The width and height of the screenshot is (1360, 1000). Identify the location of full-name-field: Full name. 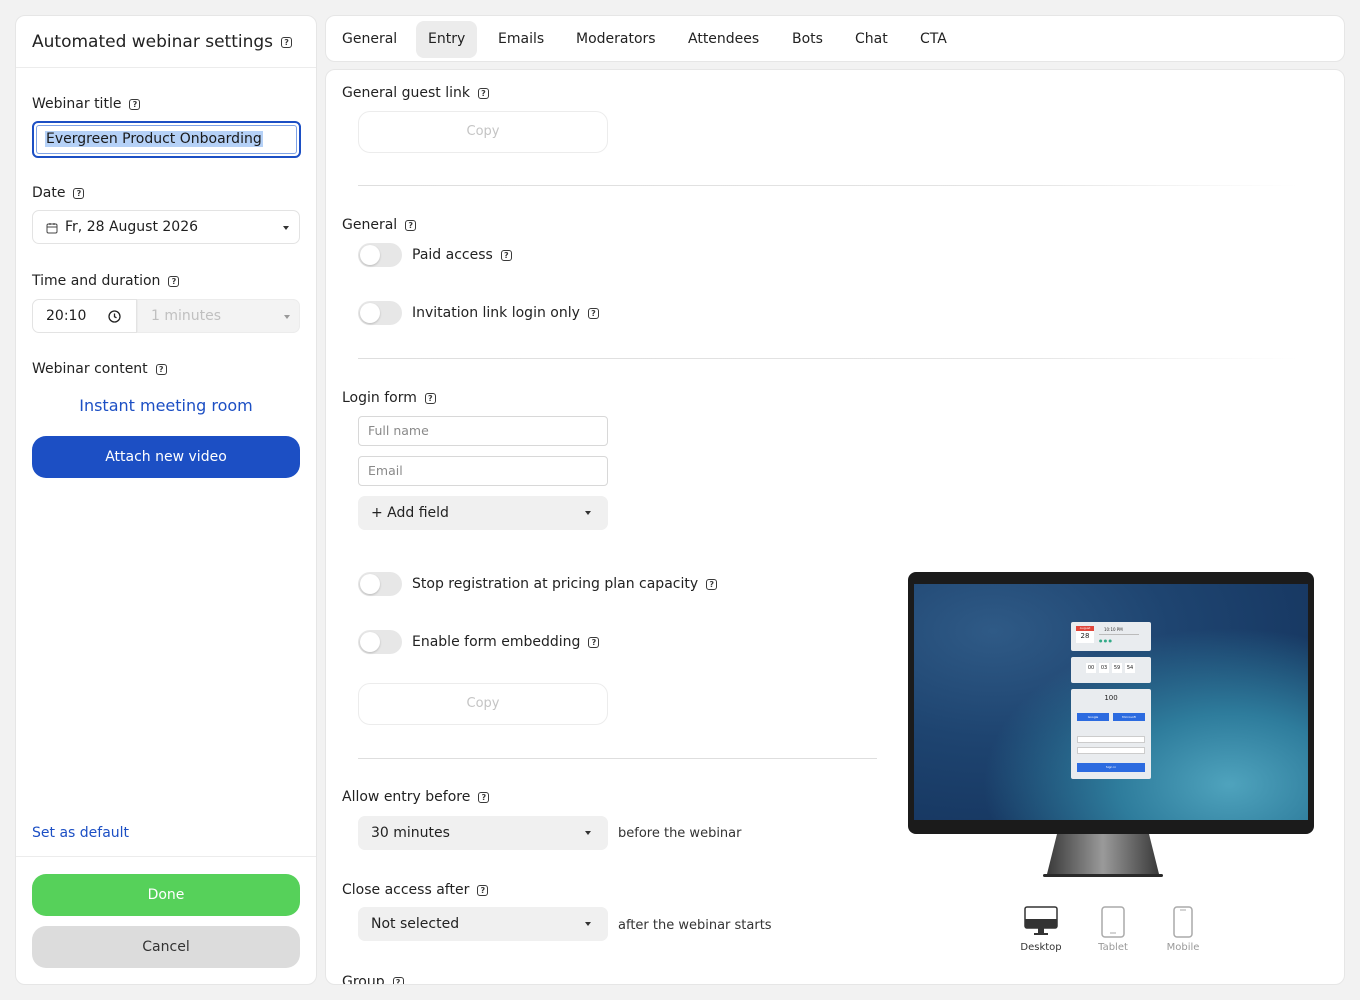
(483, 431).